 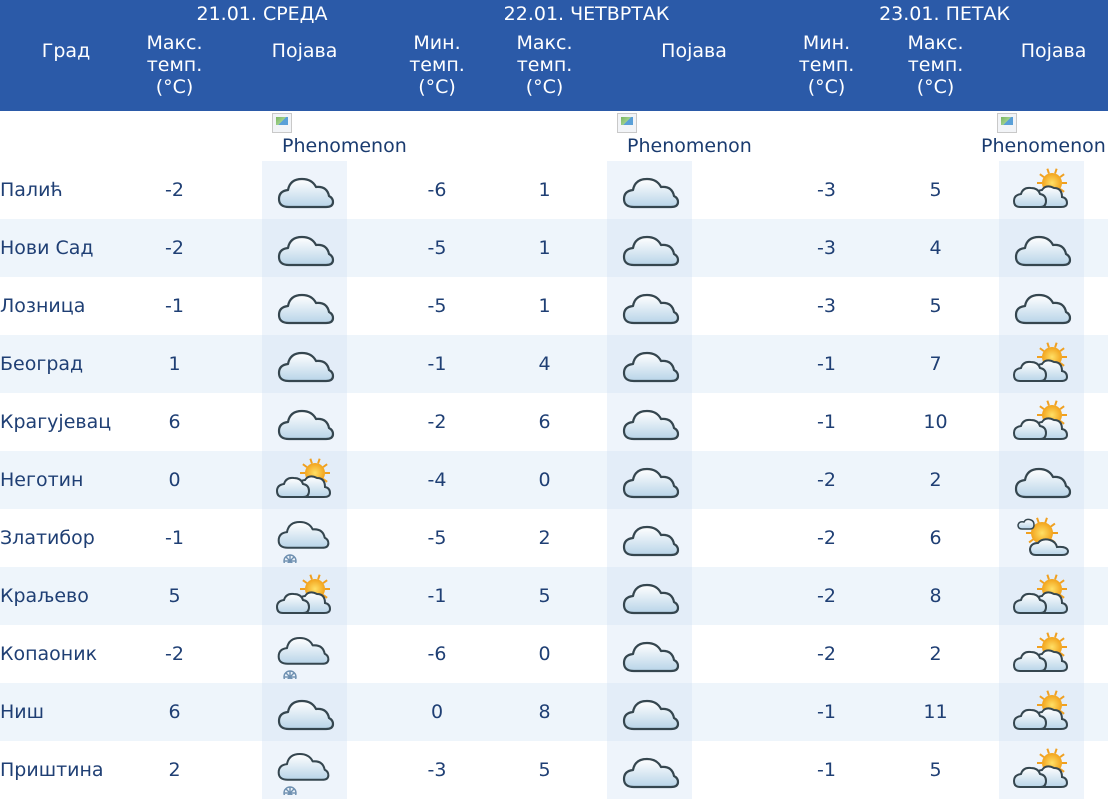 What do you see at coordinates (262, 14) in the screenshot?
I see `day1-date: 21.01. СРЕДА` at bounding box center [262, 14].